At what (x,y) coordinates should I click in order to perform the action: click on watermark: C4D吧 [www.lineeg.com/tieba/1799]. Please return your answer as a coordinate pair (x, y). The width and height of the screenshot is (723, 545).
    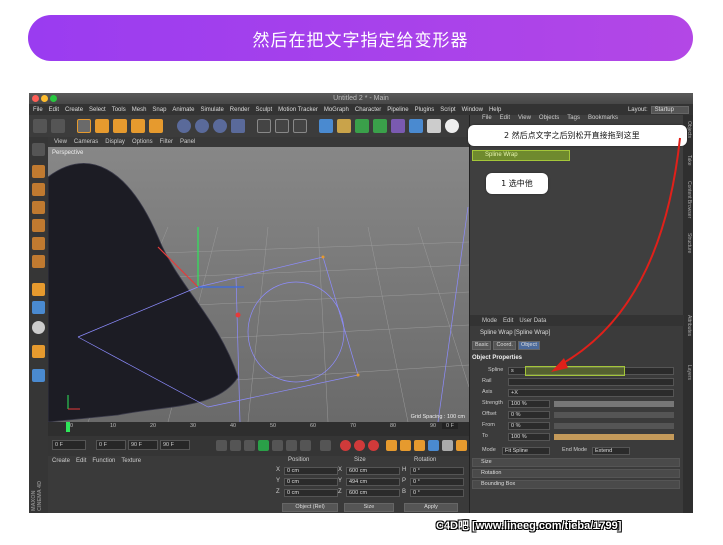
    Looking at the image, I should click on (529, 526).